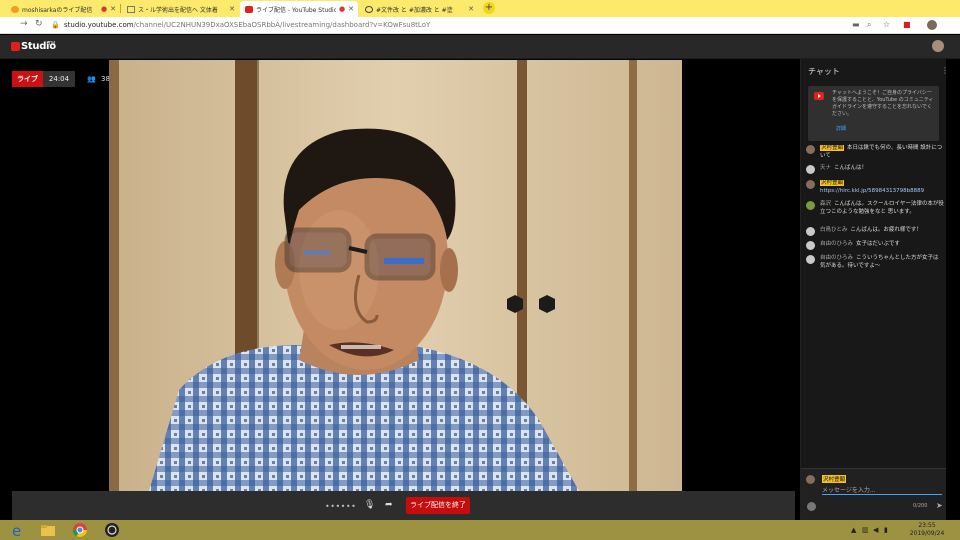 This screenshot has width=960, height=540. I want to click on chat-message: 天ナ こんばんは！, so click(875, 169).